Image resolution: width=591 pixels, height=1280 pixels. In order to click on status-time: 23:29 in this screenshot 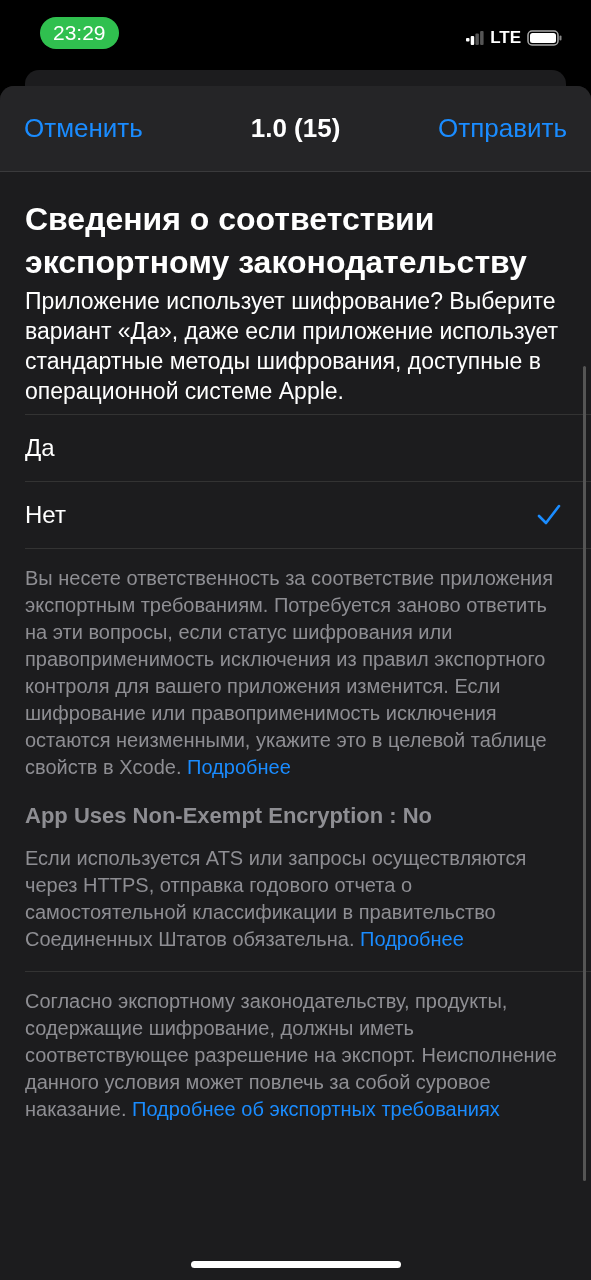, I will do `click(79, 33)`.